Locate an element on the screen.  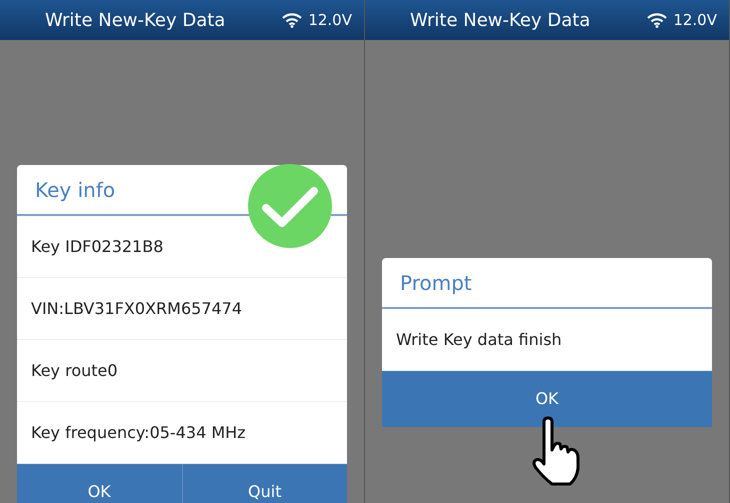
info-text: Write Key data finish is located at coordinates (479, 339).